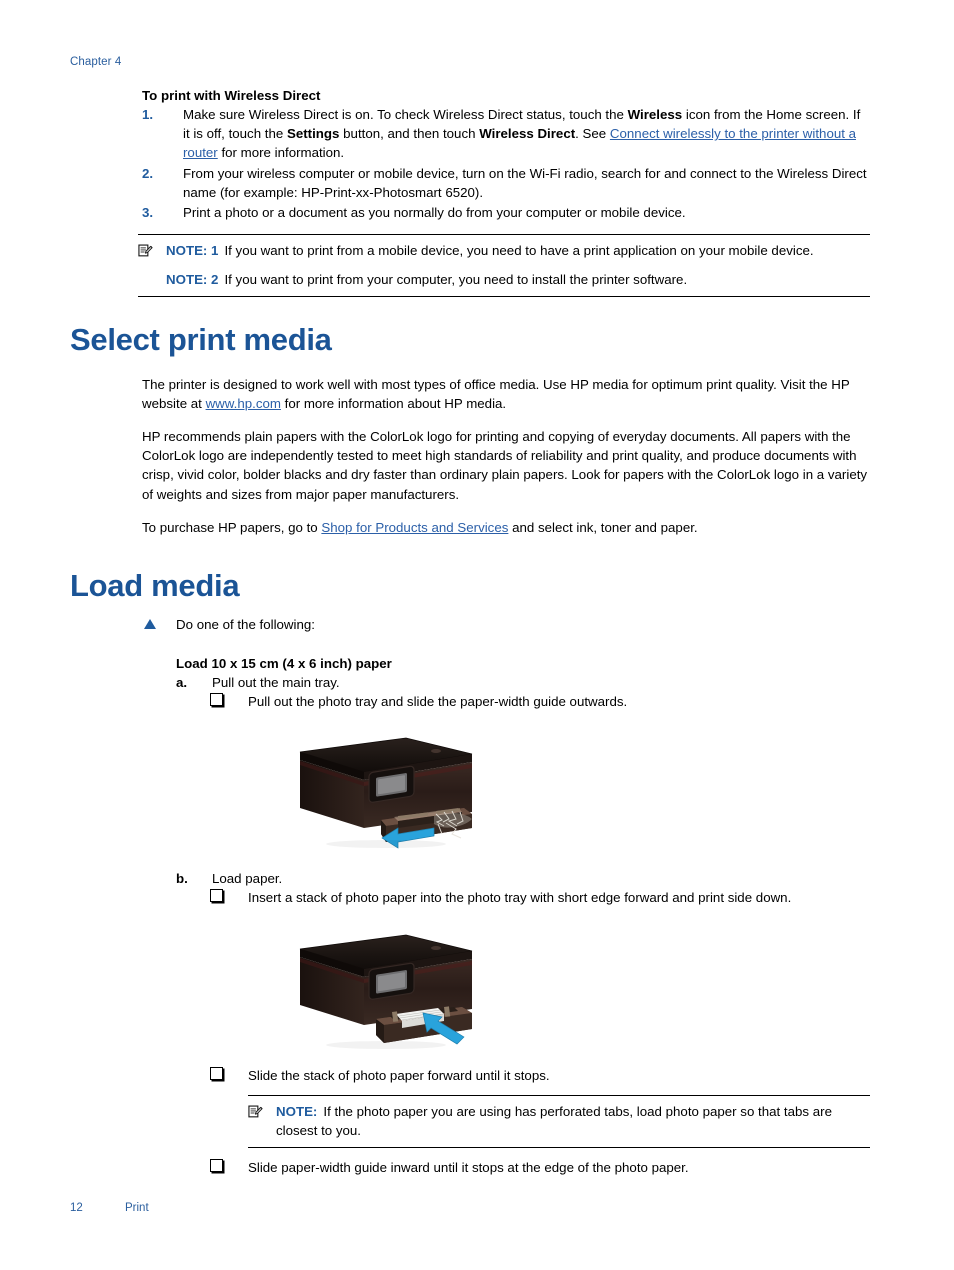  Describe the element at coordinates (109, 1208) in the screenshot. I see `page-footer: 12 Print` at that location.